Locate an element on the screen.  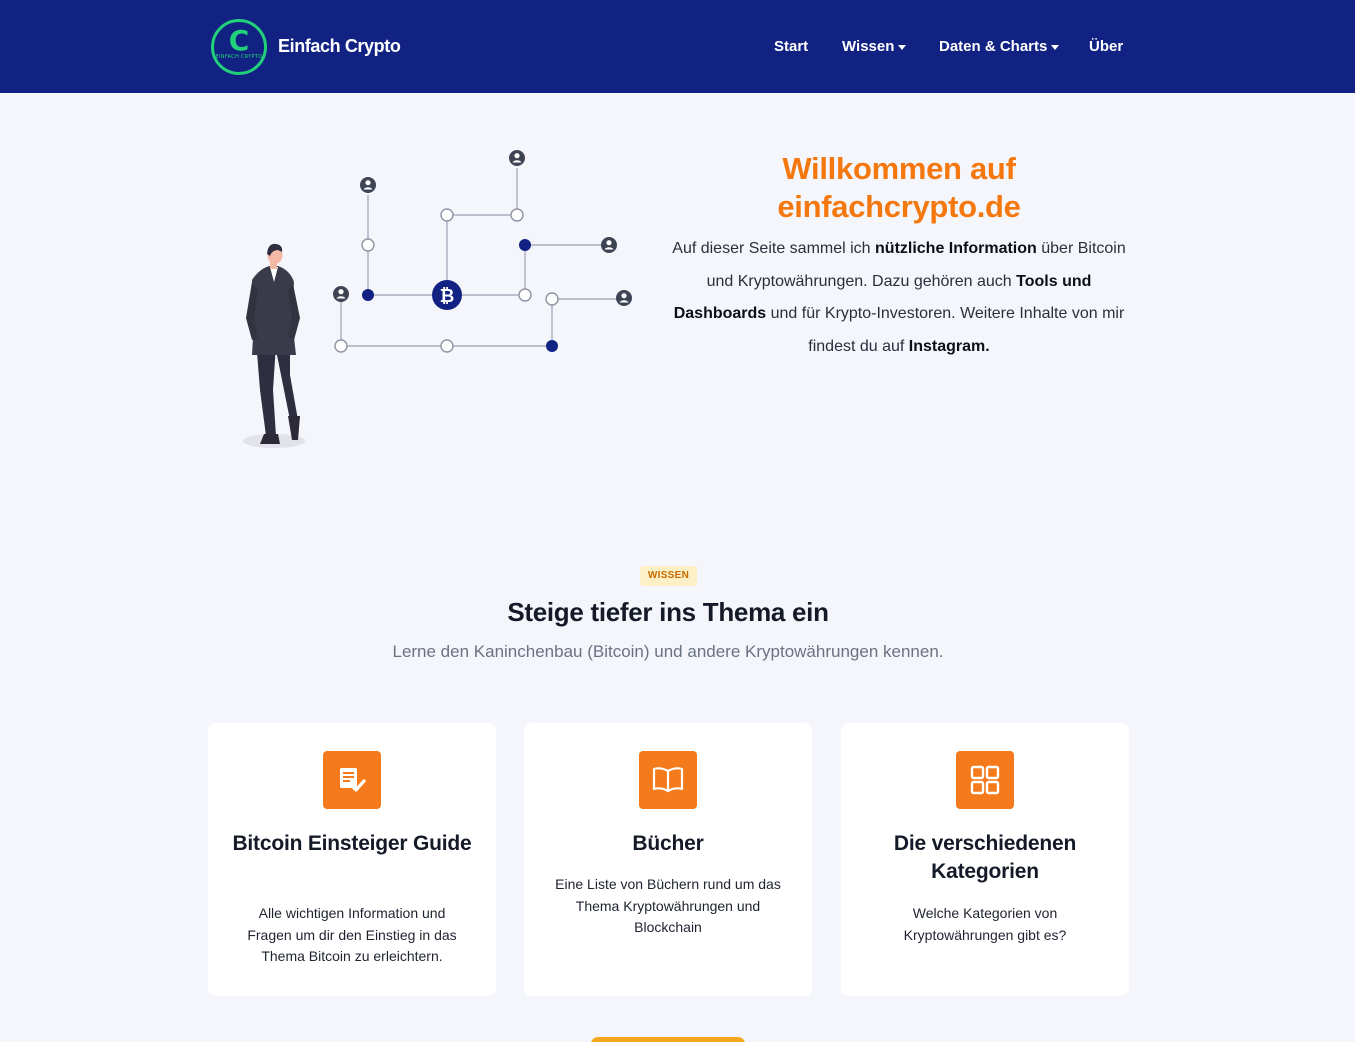
brand-name: Einfach Crypto is located at coordinates (339, 46).